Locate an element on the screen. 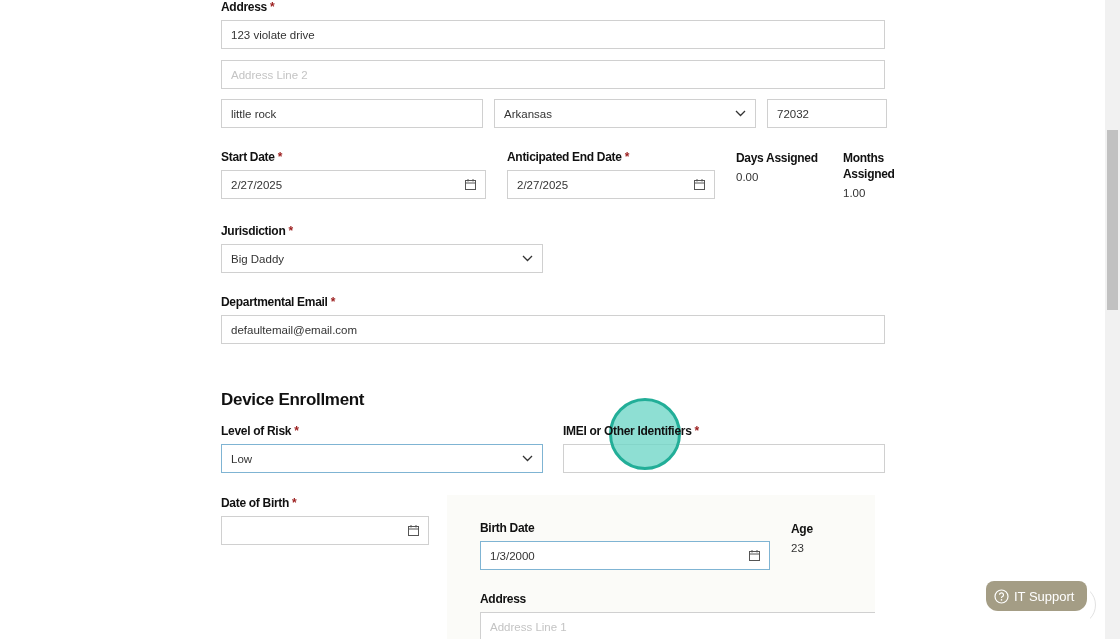 The width and height of the screenshot is (1120, 639). field-label: IMEI or Other Identifiers is located at coordinates (627, 431).